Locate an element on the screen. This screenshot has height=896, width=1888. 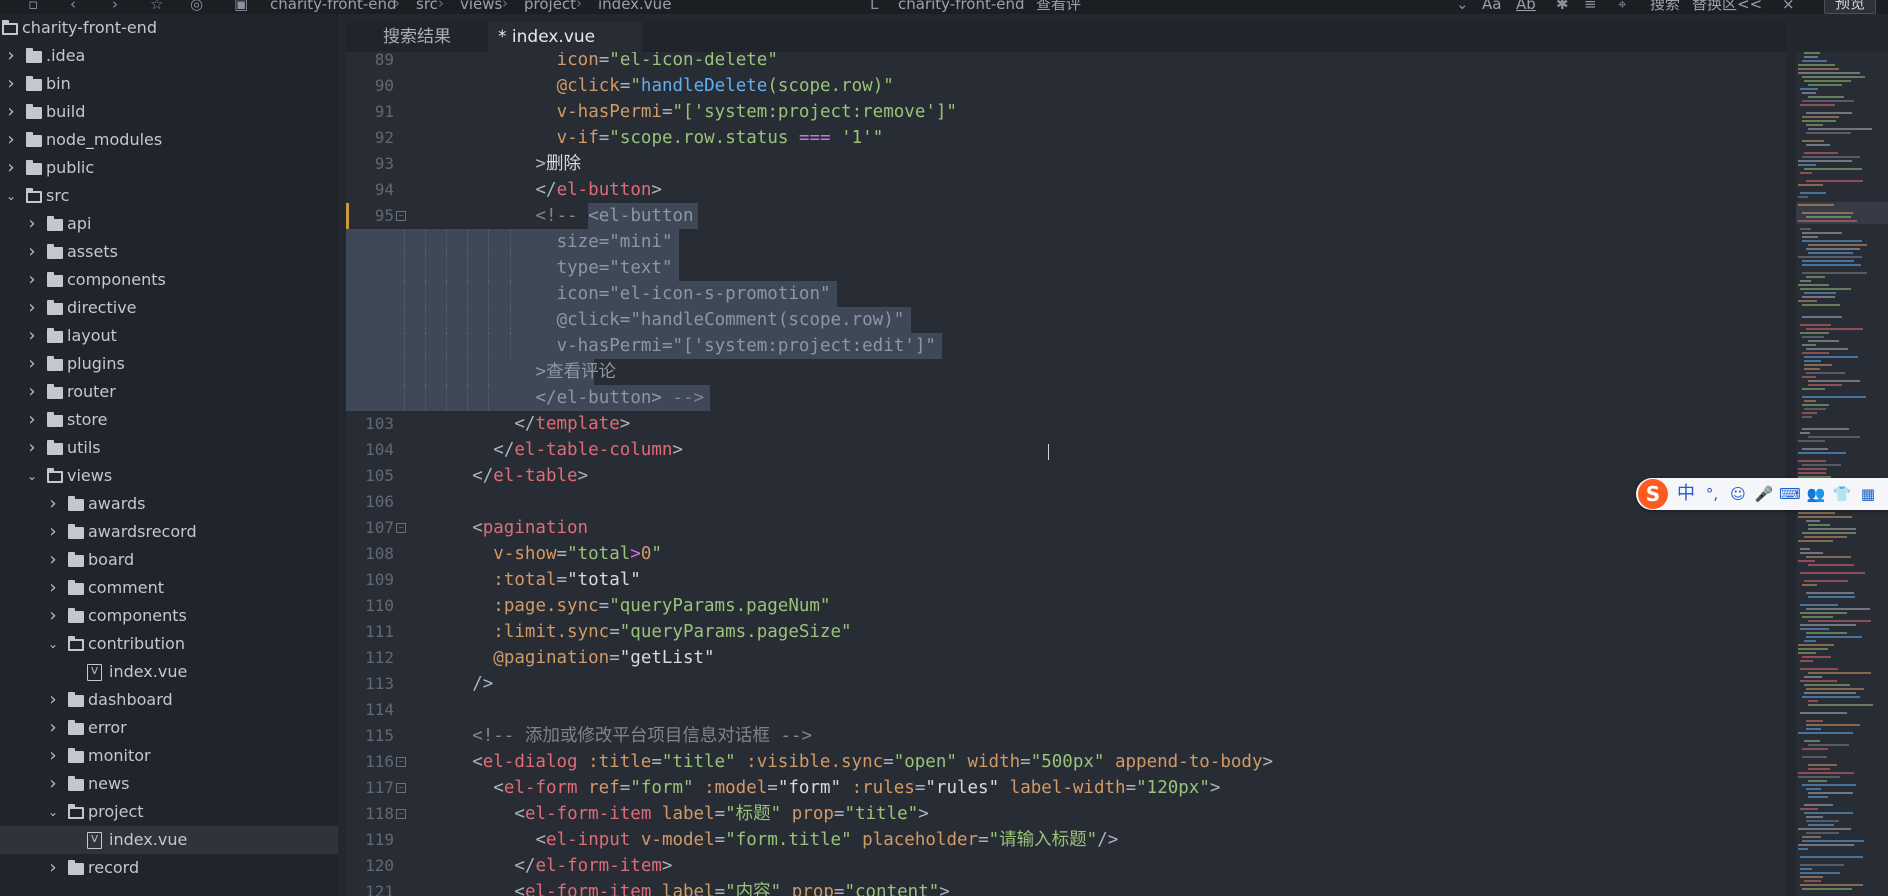
code-line: 109:total="total" is located at coordinates (1066, 580).